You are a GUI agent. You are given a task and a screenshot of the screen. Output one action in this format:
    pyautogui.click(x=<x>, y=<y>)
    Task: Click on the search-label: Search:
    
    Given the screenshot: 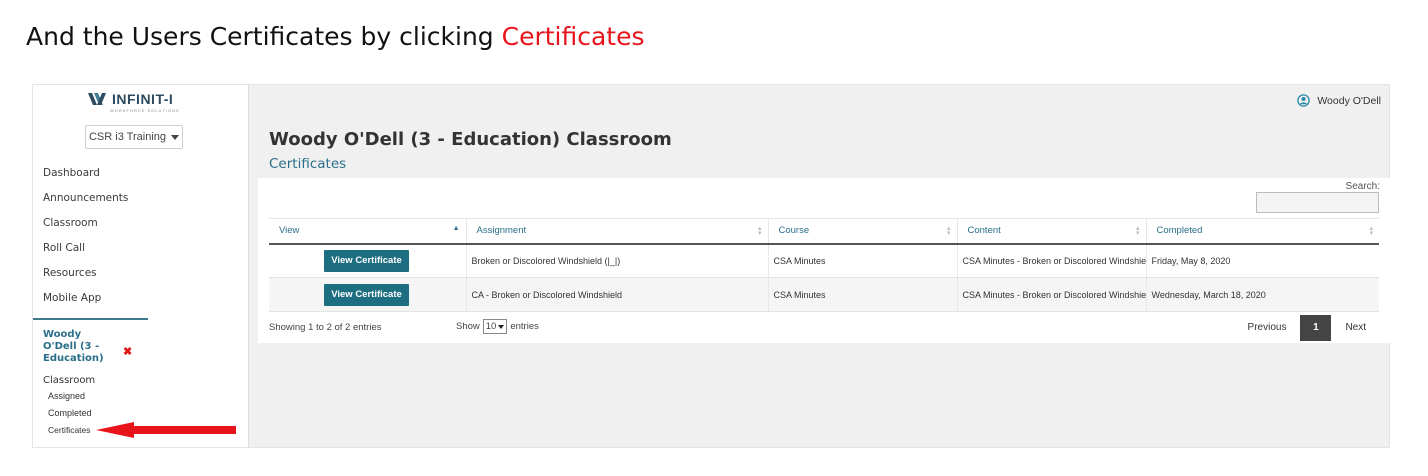 What is the action you would take?
    pyautogui.click(x=1362, y=186)
    